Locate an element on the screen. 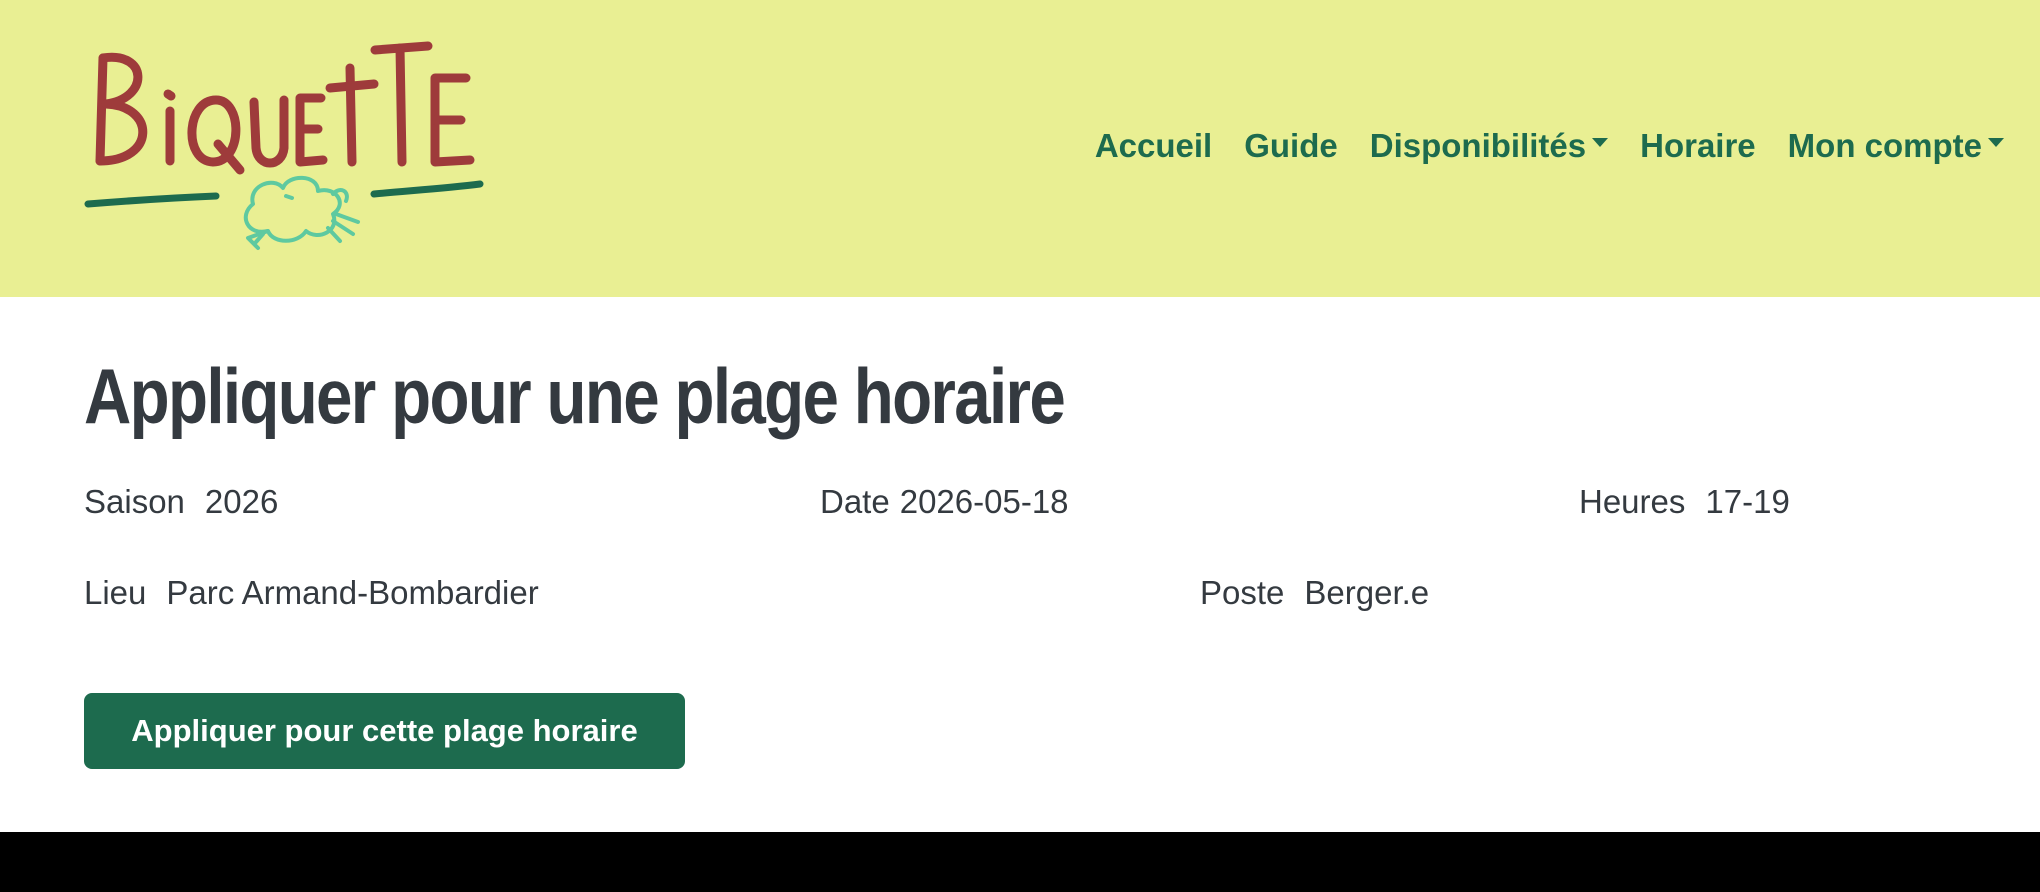 This screenshot has height=892, width=2040. footer-bar is located at coordinates (1020, 862).